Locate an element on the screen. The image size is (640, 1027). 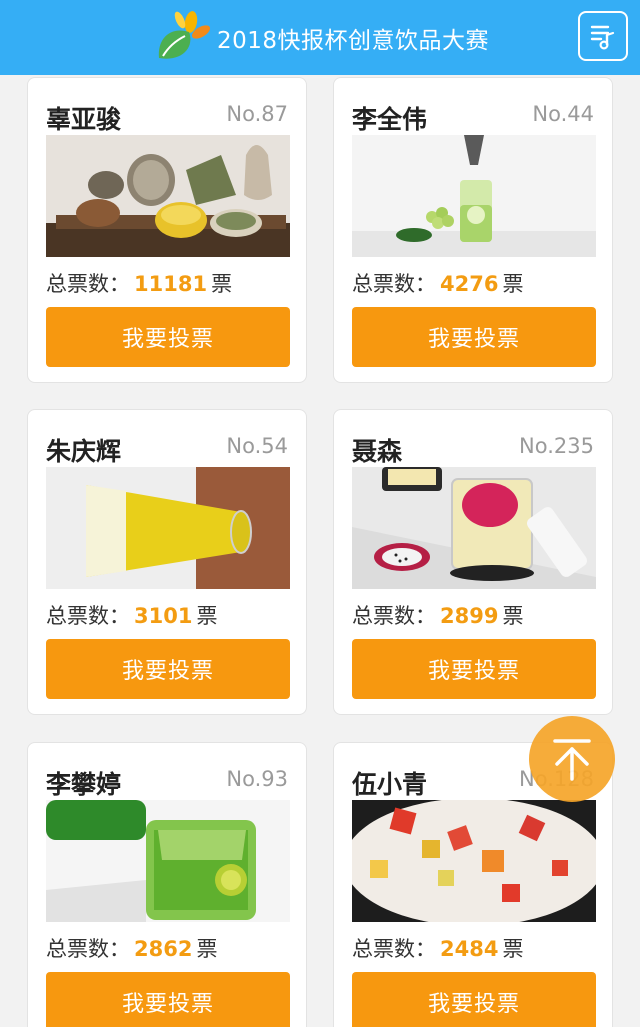
vote-count: 11181 is located at coordinates (171, 284).